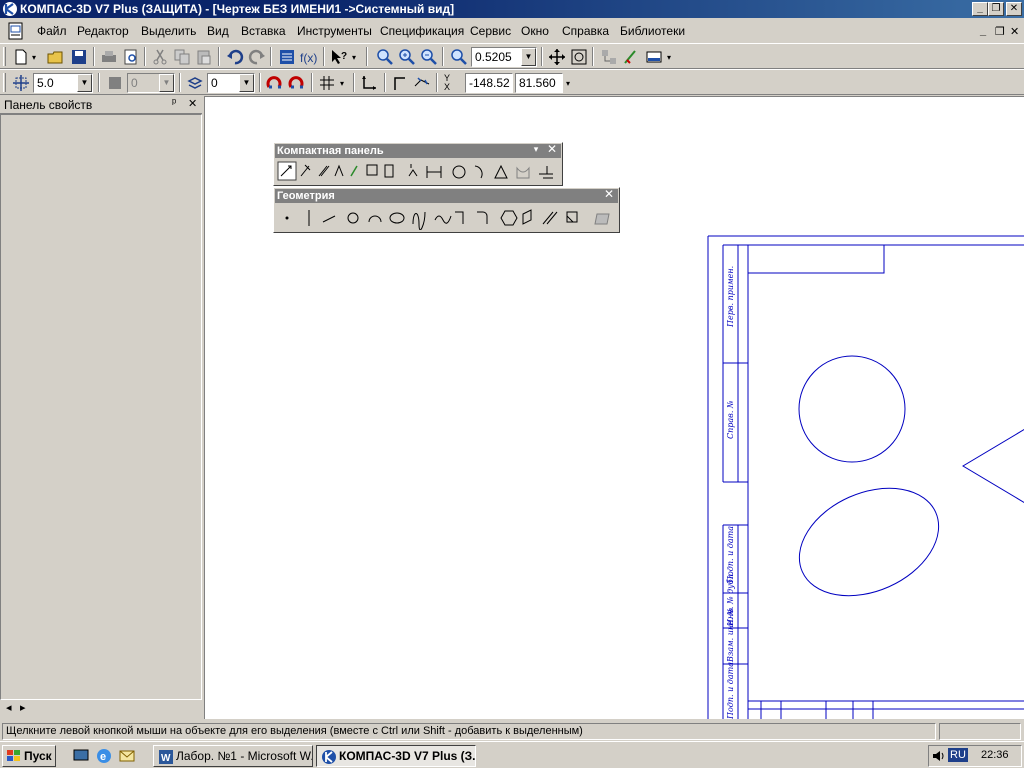  I want to click on new-document-icon, so click(21, 57).